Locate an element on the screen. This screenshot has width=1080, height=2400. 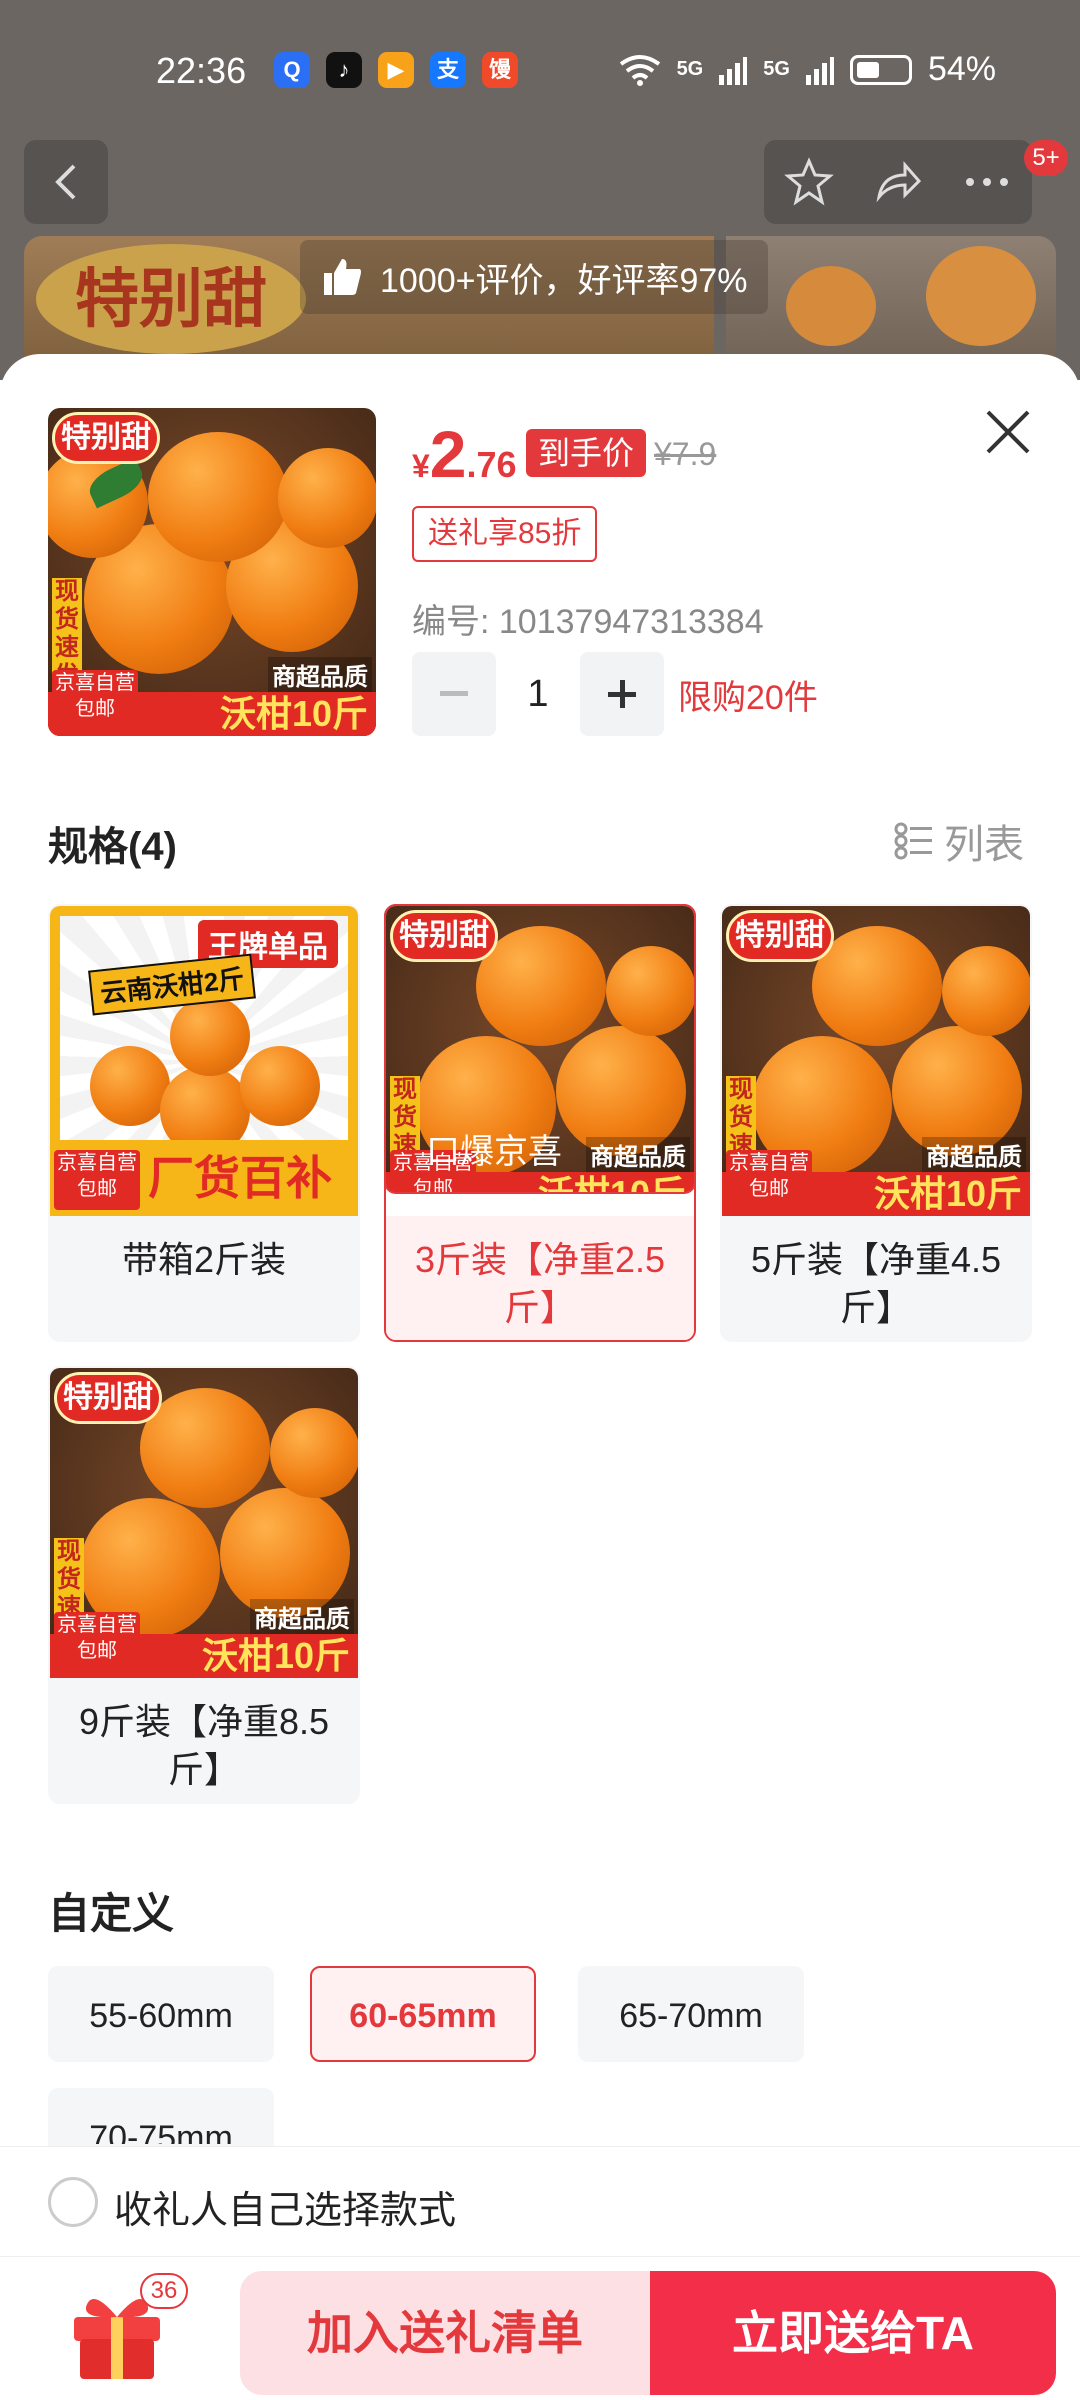
spec1-baoyou-label: 京喜自营 包邮 is located at coordinates (97, 1180).